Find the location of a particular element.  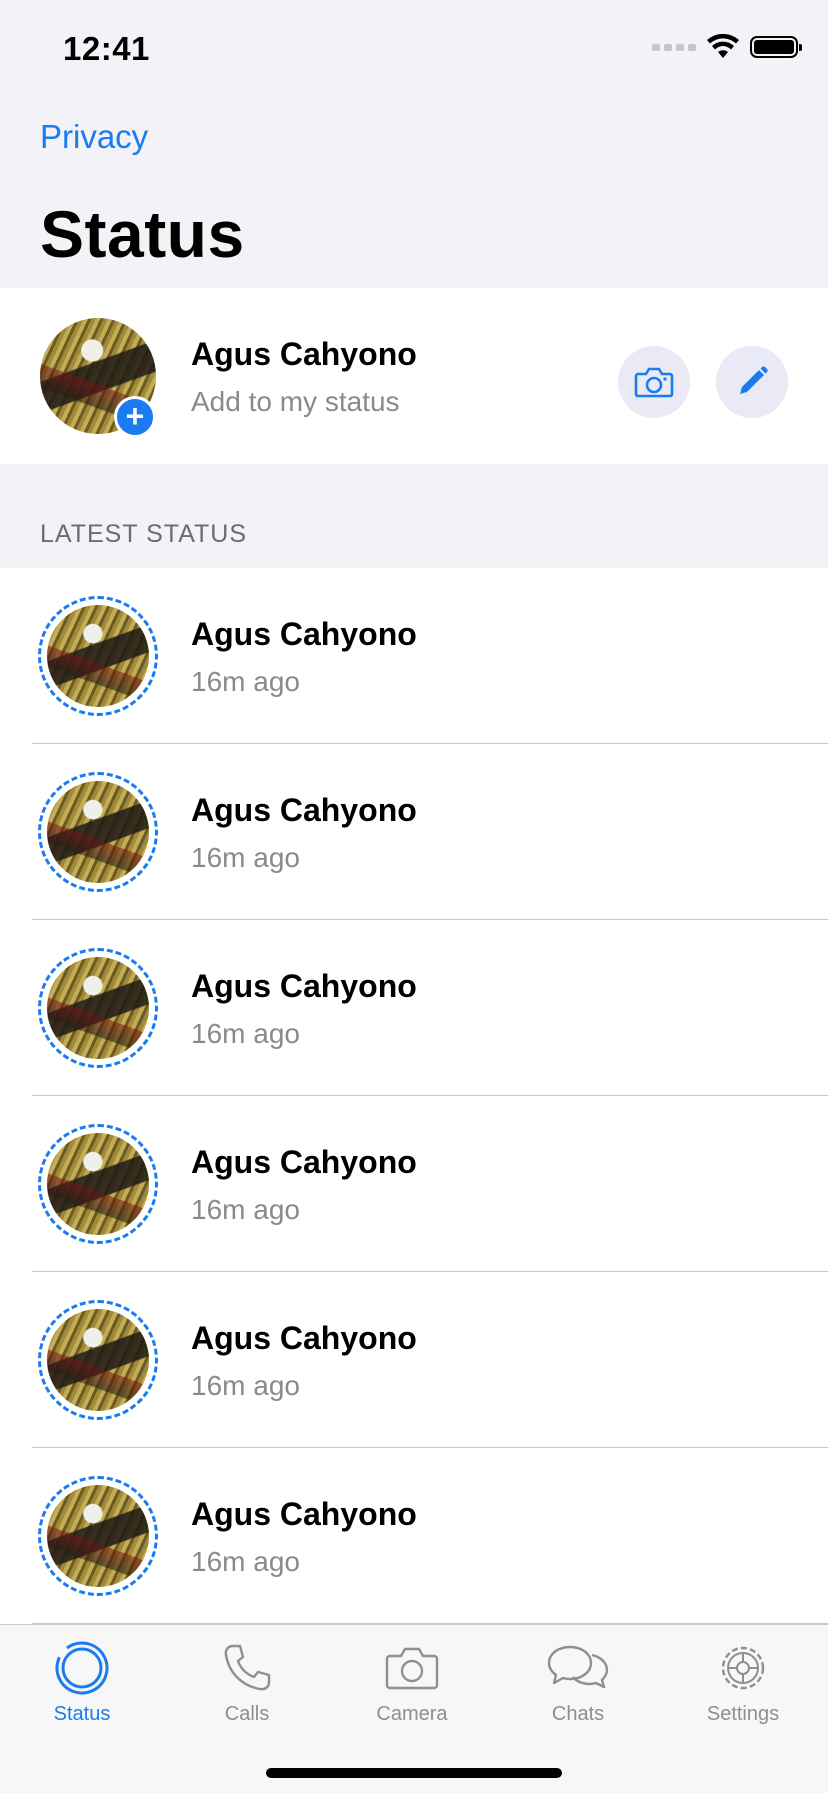

chat-bubbles-icon is located at coordinates (578, 1667).